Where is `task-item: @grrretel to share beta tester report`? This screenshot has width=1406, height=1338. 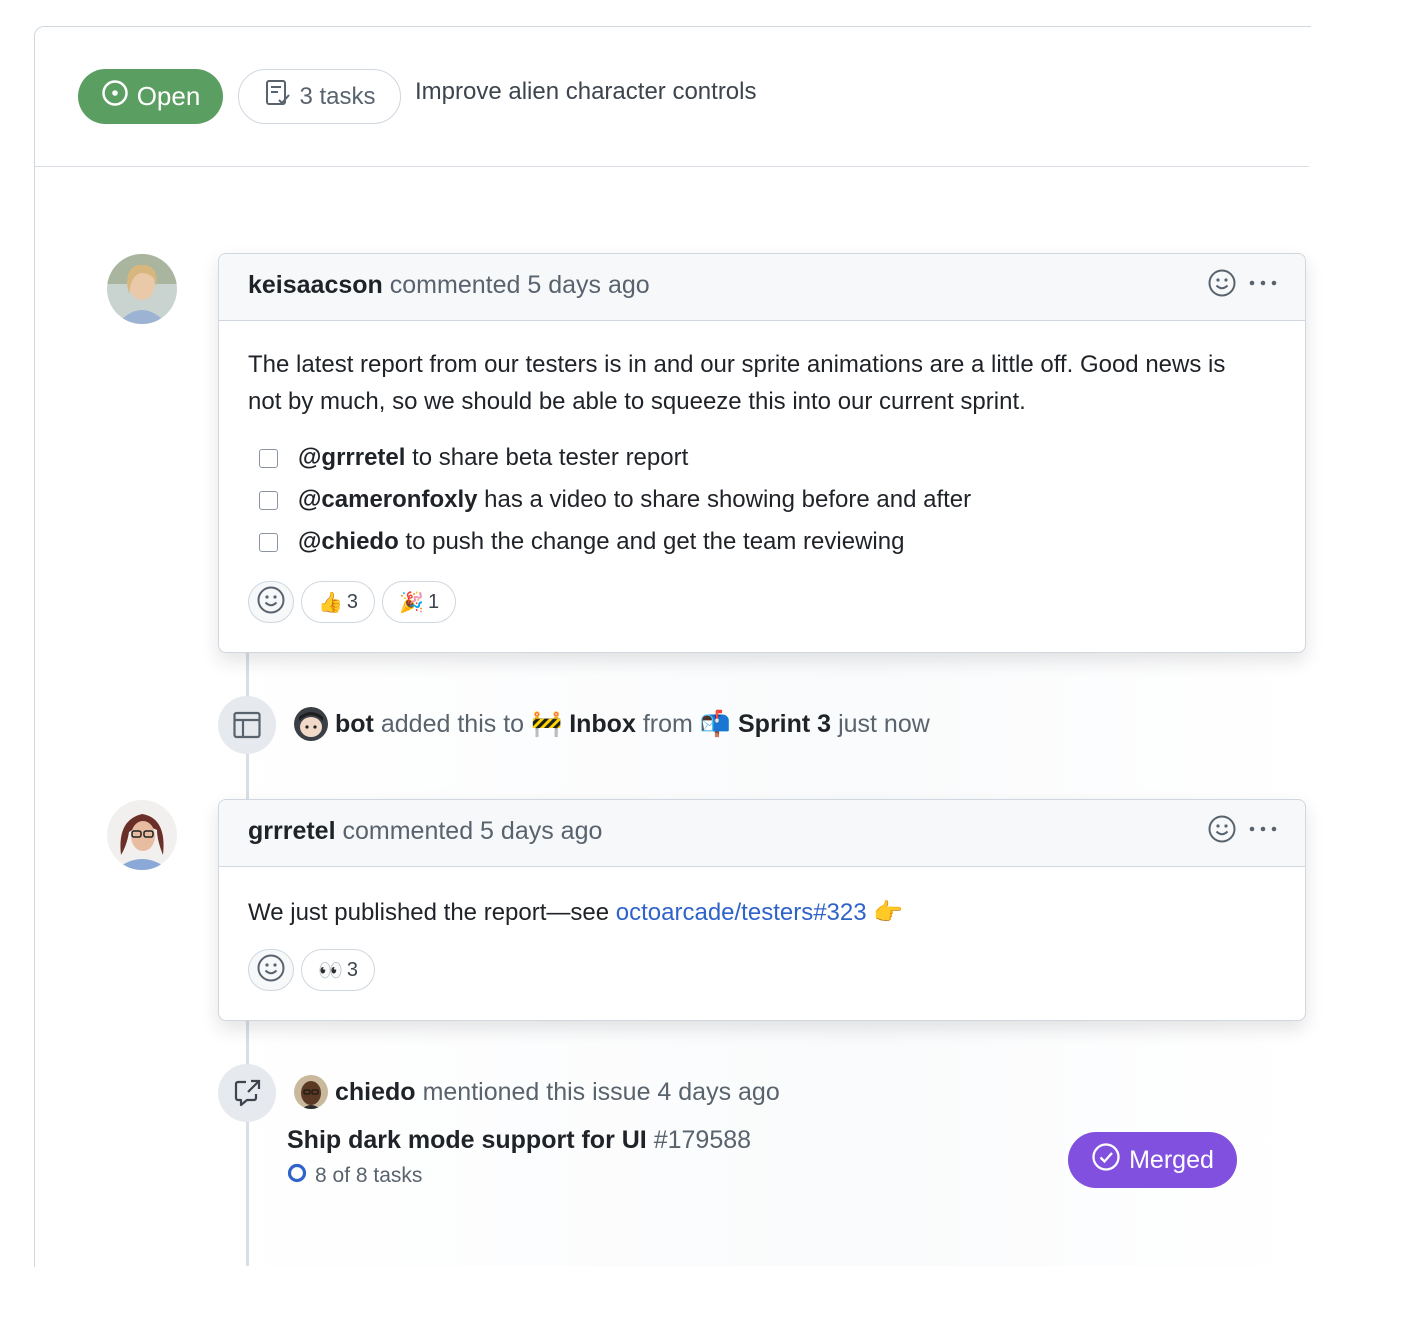 task-item: @grrretel to share beta tester report is located at coordinates (609, 458).